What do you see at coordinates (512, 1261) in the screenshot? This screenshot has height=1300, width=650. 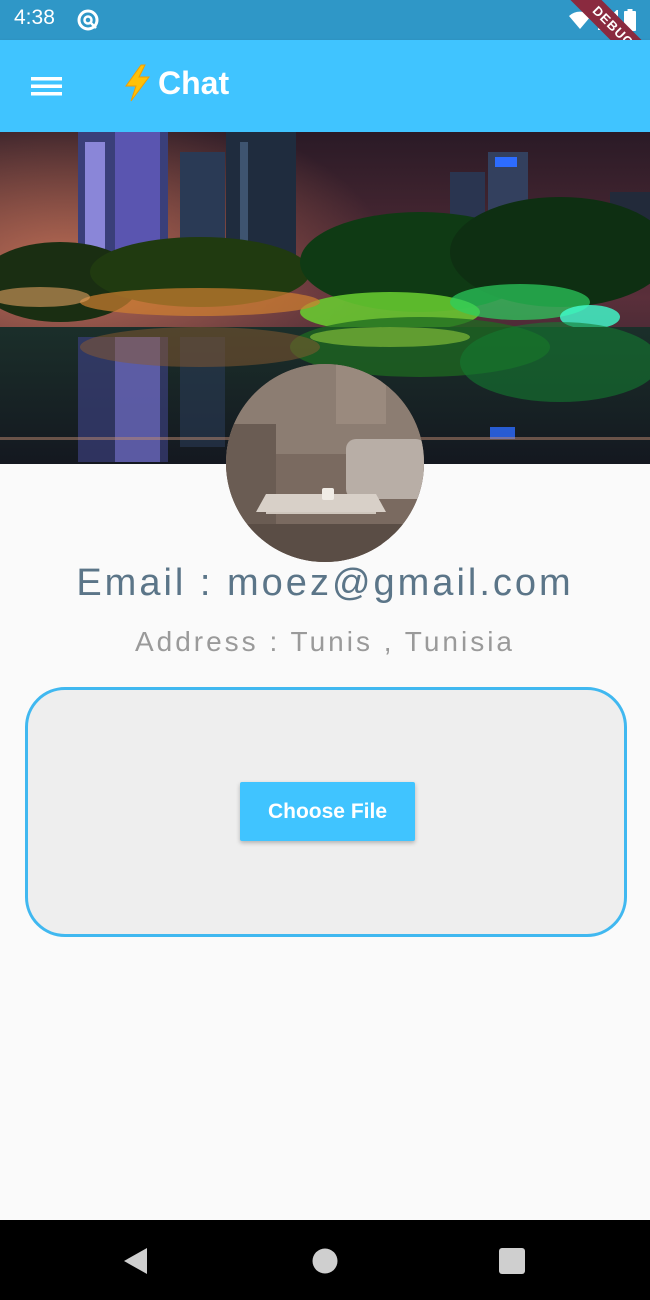 I see `recents-icon` at bounding box center [512, 1261].